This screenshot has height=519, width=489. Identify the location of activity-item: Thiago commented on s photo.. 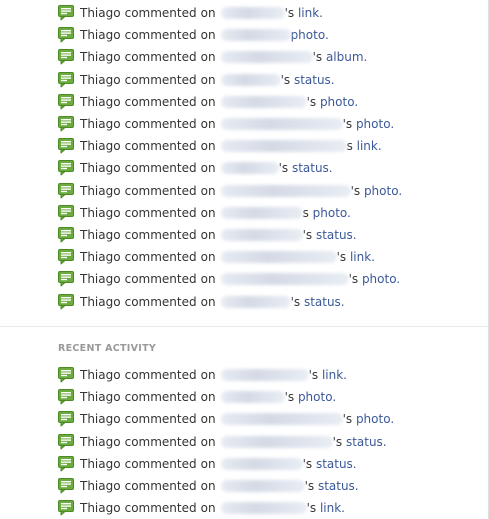
(244, 213).